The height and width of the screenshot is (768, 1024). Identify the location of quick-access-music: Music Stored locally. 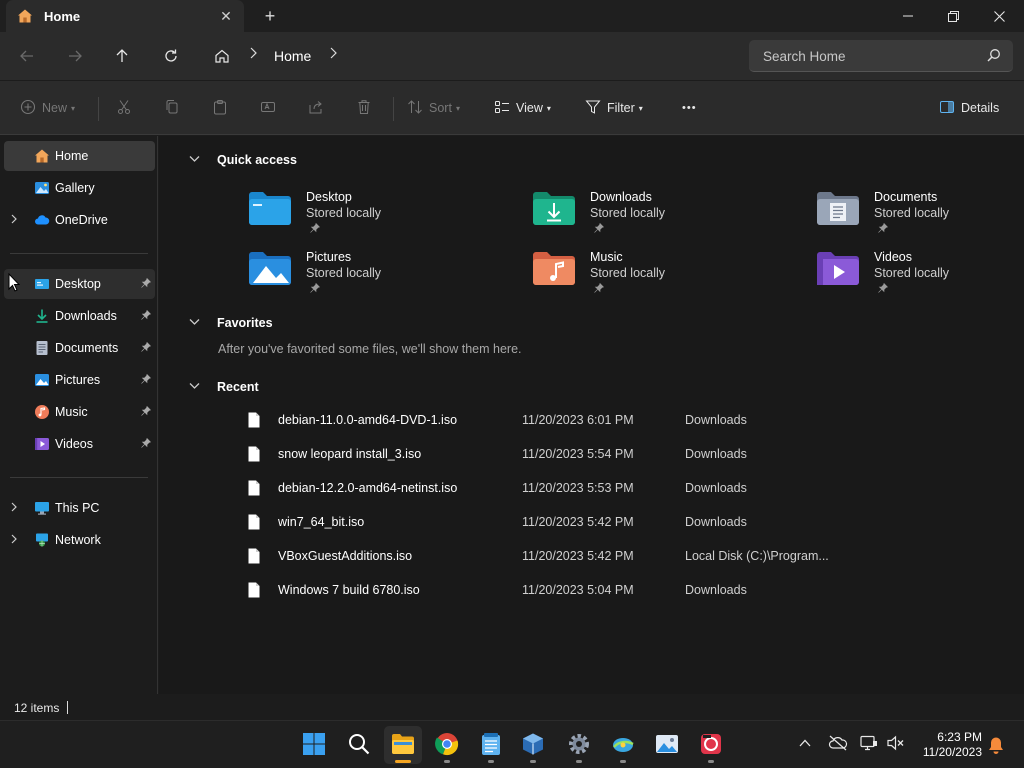
(647, 276).